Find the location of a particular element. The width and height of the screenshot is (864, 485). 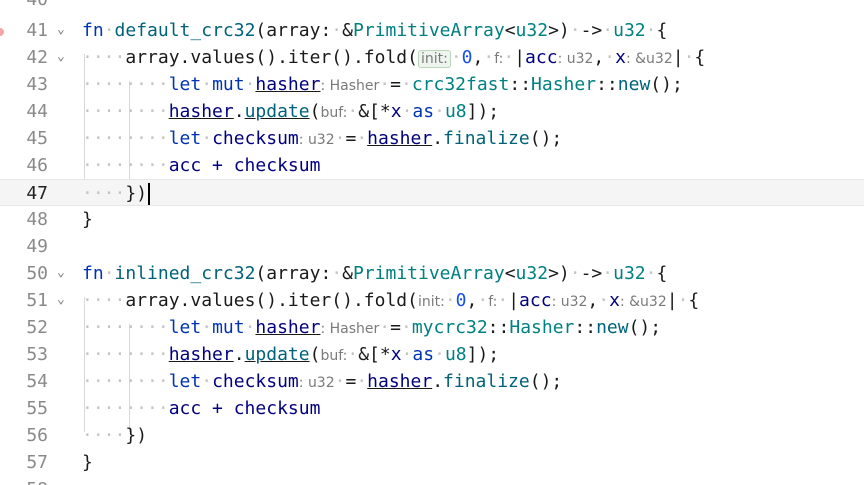

code-line: 48 } is located at coordinates (432, 219).